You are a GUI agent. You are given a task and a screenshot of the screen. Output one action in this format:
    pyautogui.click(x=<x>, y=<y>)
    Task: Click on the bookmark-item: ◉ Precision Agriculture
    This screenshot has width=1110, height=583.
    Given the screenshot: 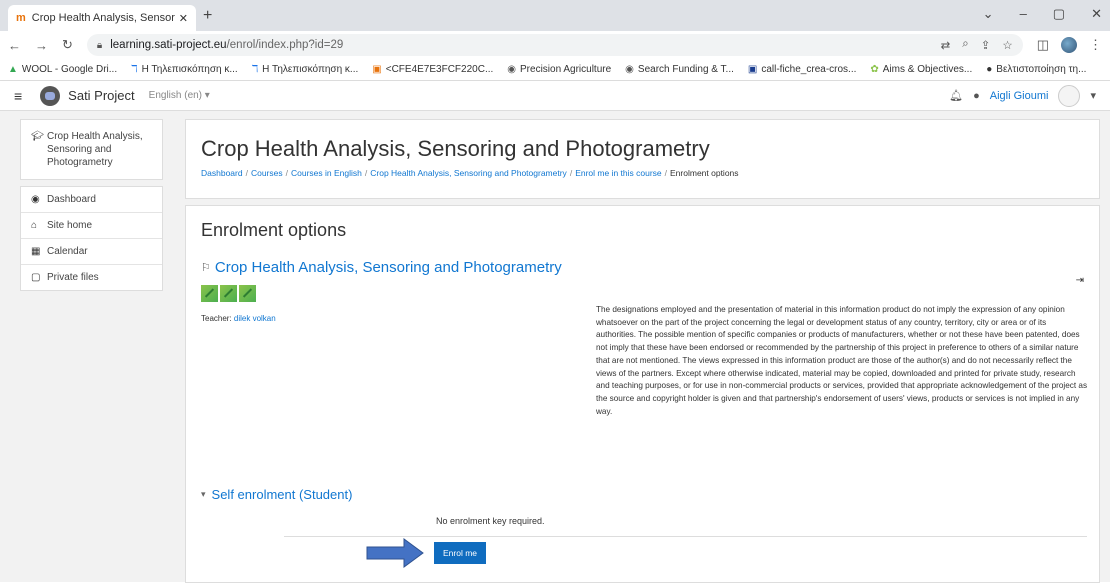 What is the action you would take?
    pyautogui.click(x=559, y=69)
    